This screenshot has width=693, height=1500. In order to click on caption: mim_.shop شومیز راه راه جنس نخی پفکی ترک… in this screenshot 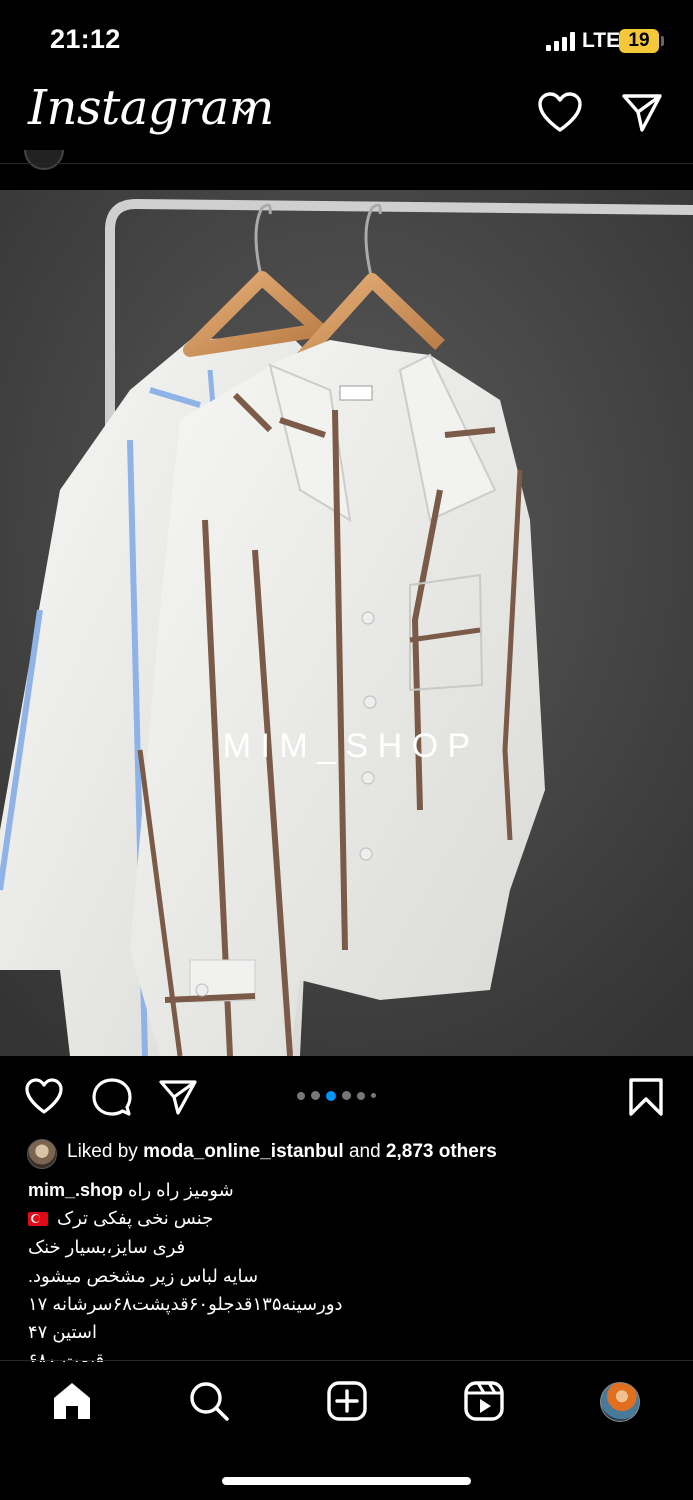, I will do `click(346, 1266)`.